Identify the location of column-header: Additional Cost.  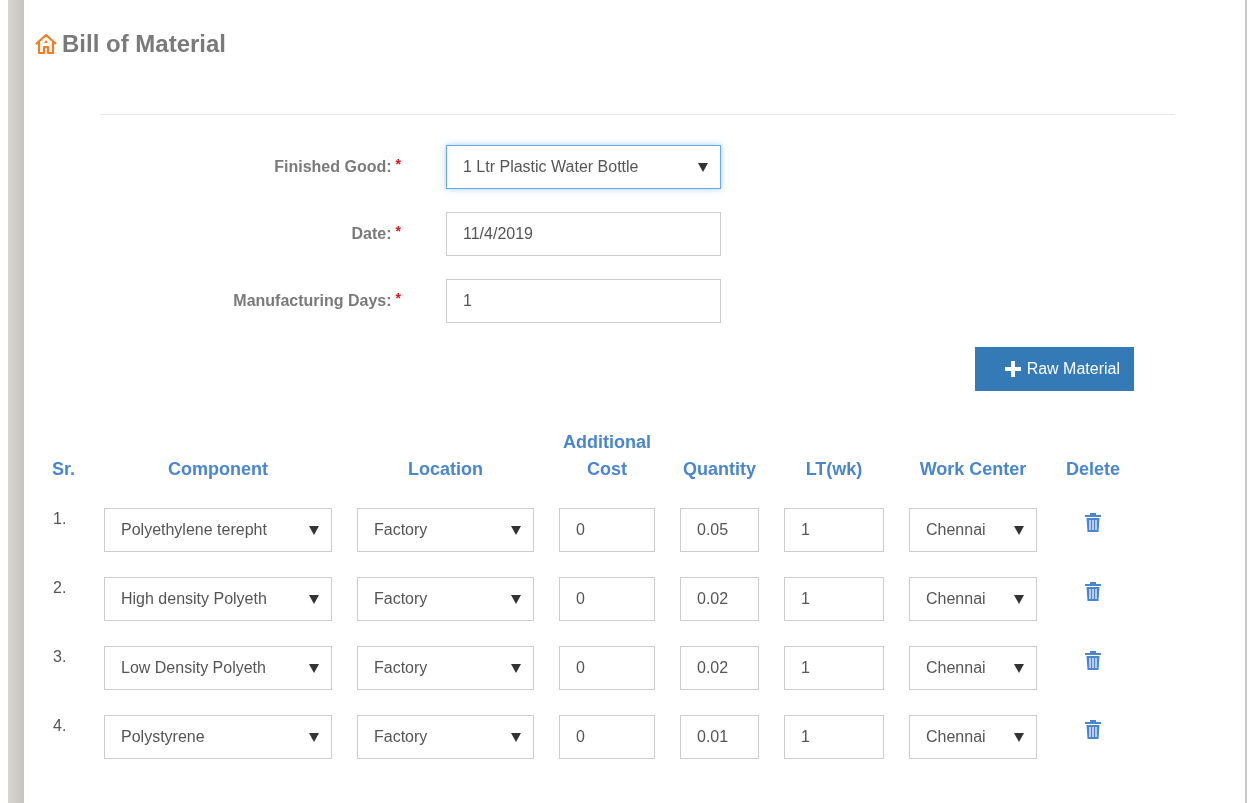
(607, 456).